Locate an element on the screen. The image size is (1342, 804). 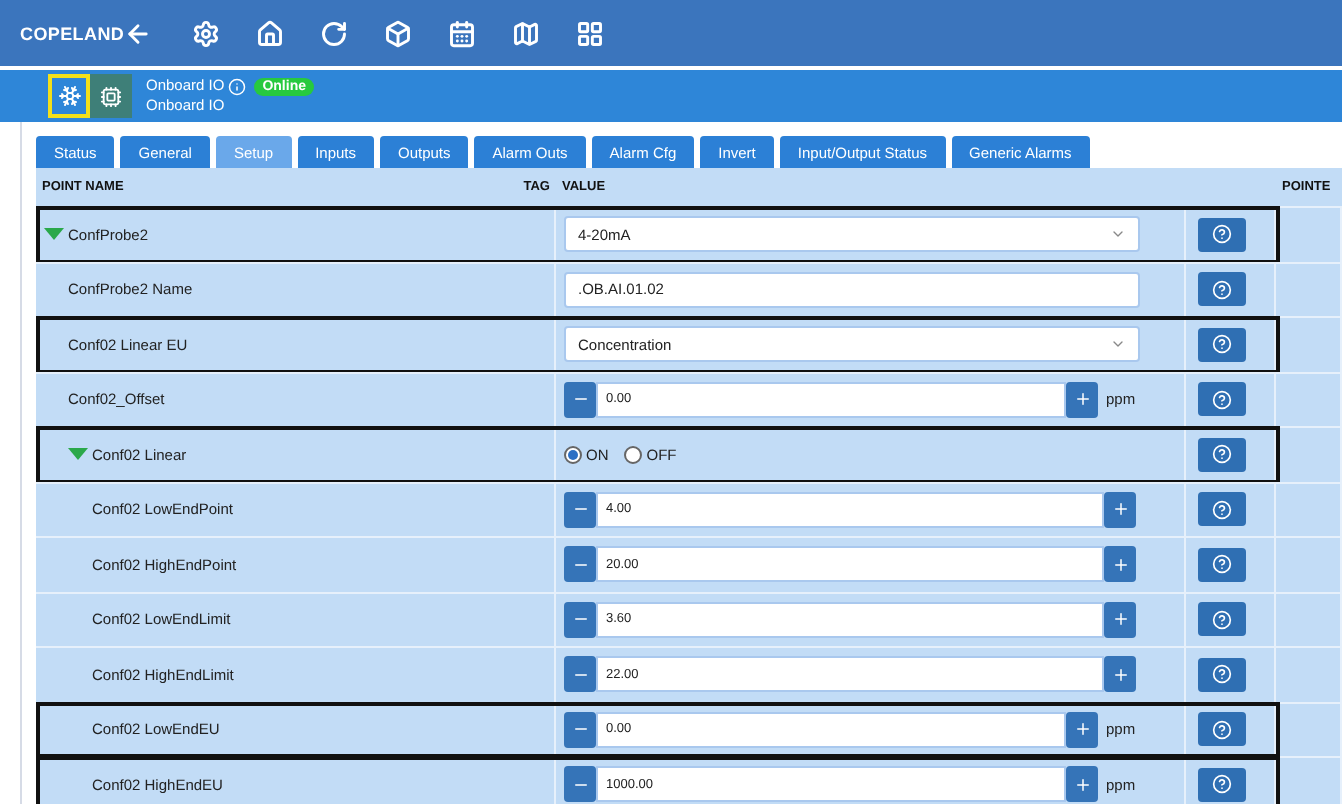
info-icon is located at coordinates (237, 86).